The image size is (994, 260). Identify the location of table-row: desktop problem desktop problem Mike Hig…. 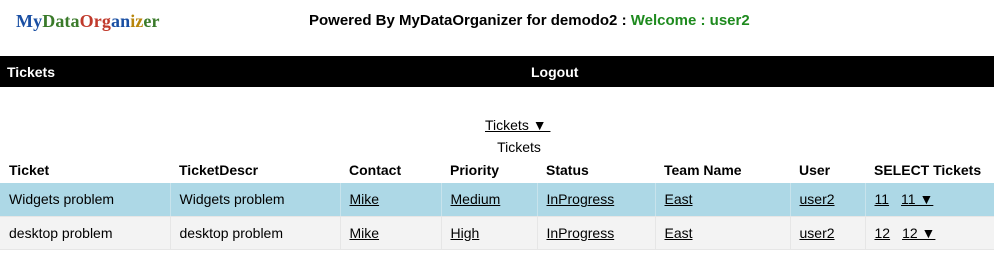
(497, 233).